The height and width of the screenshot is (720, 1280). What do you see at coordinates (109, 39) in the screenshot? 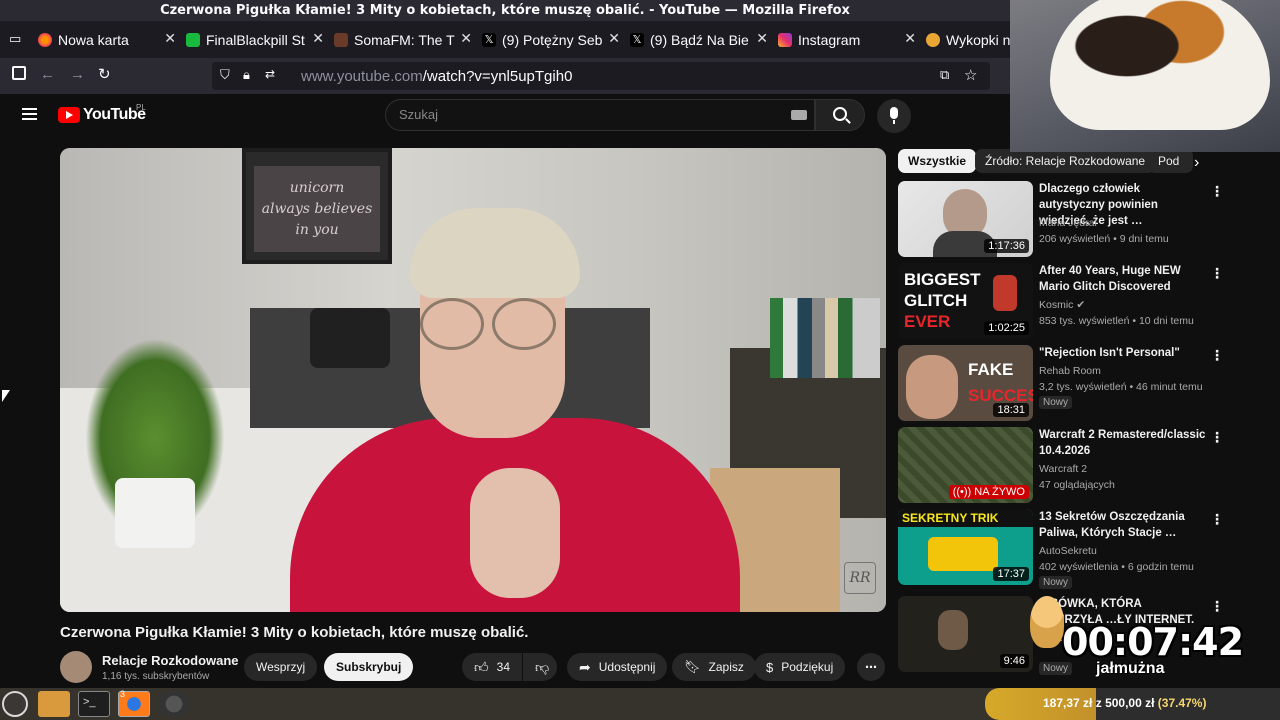
I see `tab-new: Nowa karta ✕` at bounding box center [109, 39].